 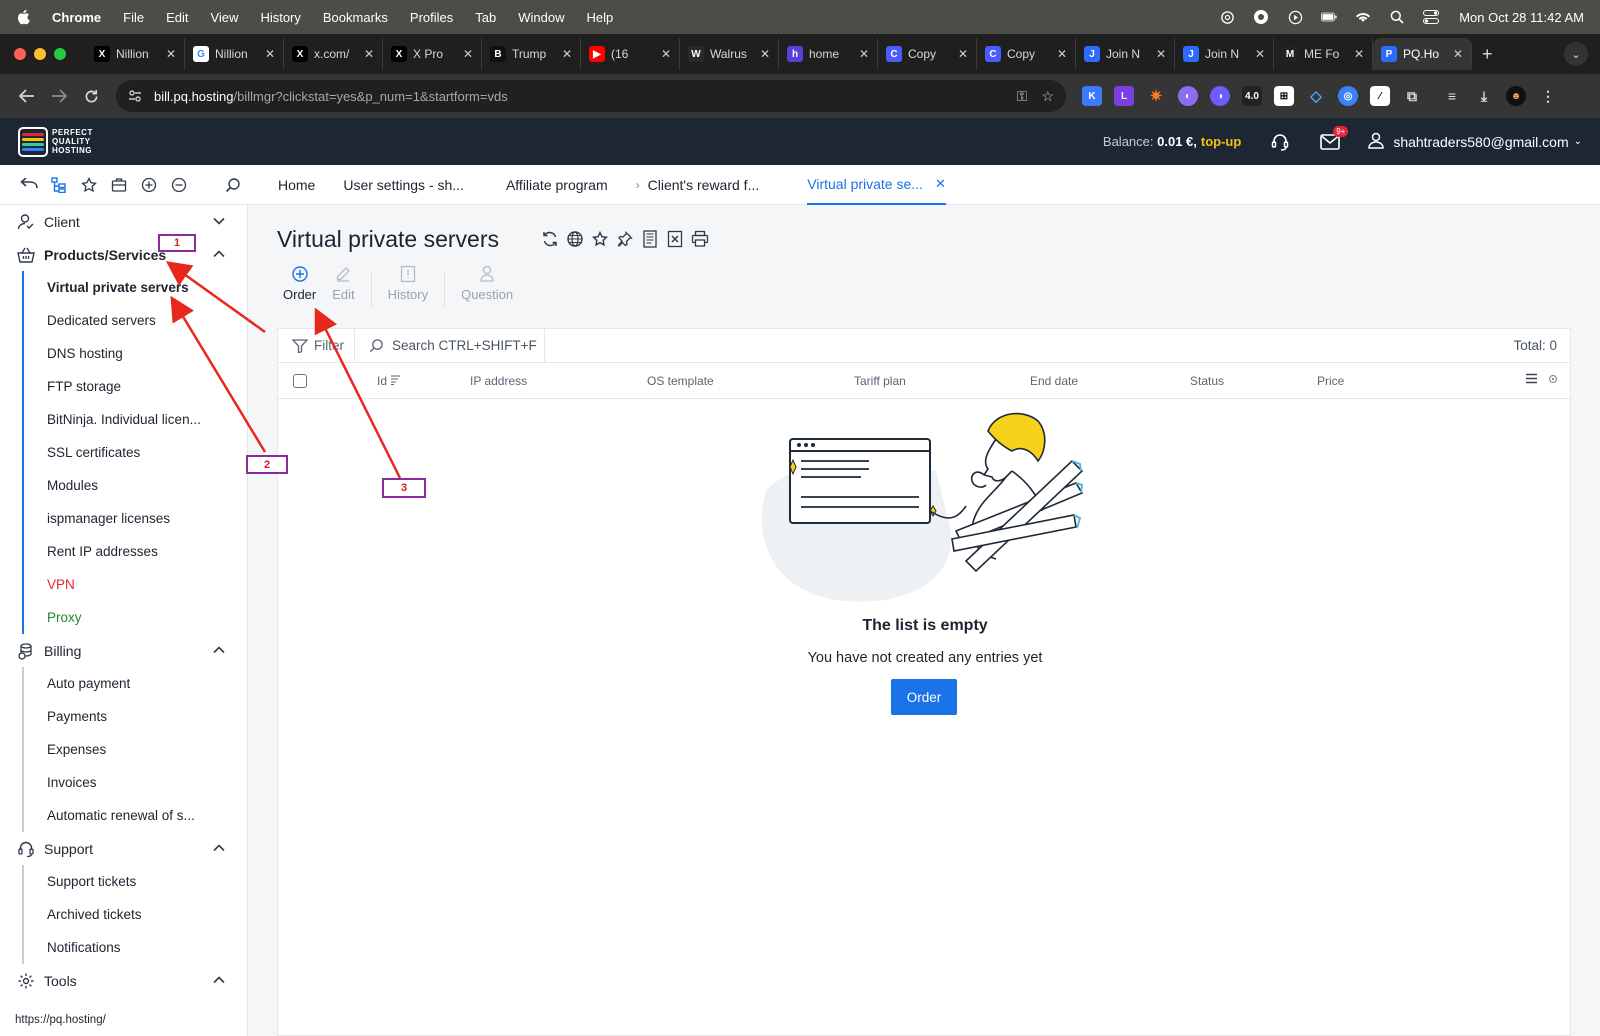 What do you see at coordinates (127, 617) in the screenshot?
I see `sidebar-item-proxy: Proxy` at bounding box center [127, 617].